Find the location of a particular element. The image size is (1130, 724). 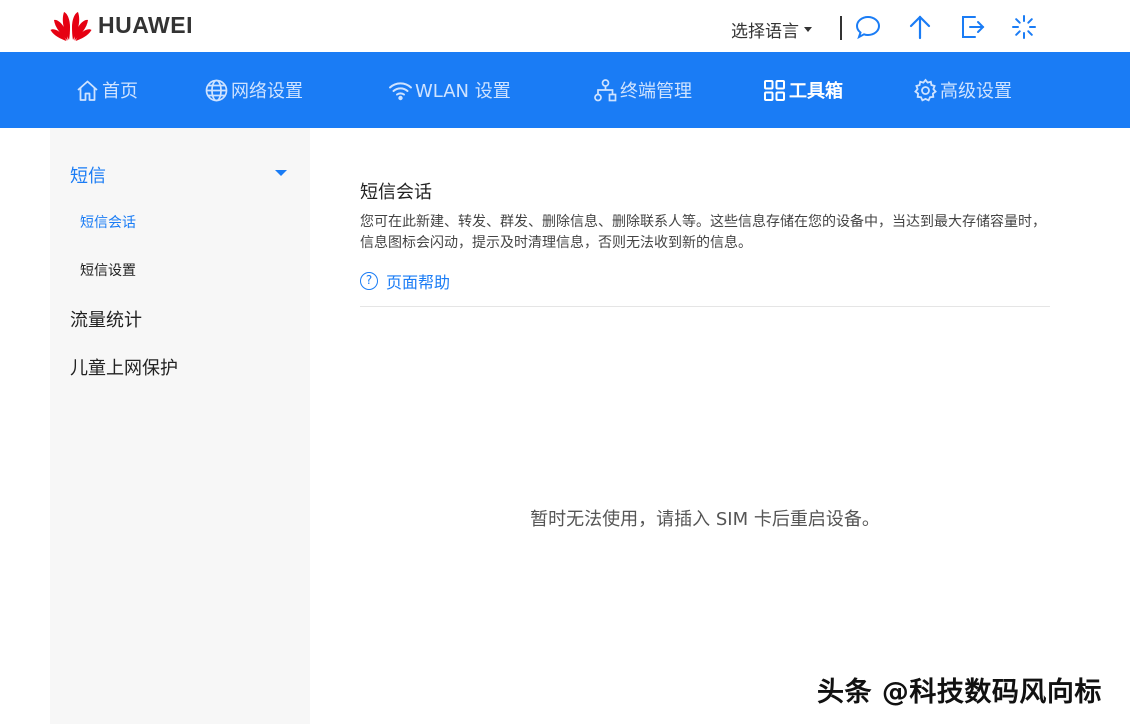

nav-toolbox: 工具箱 is located at coordinates (802, 90).